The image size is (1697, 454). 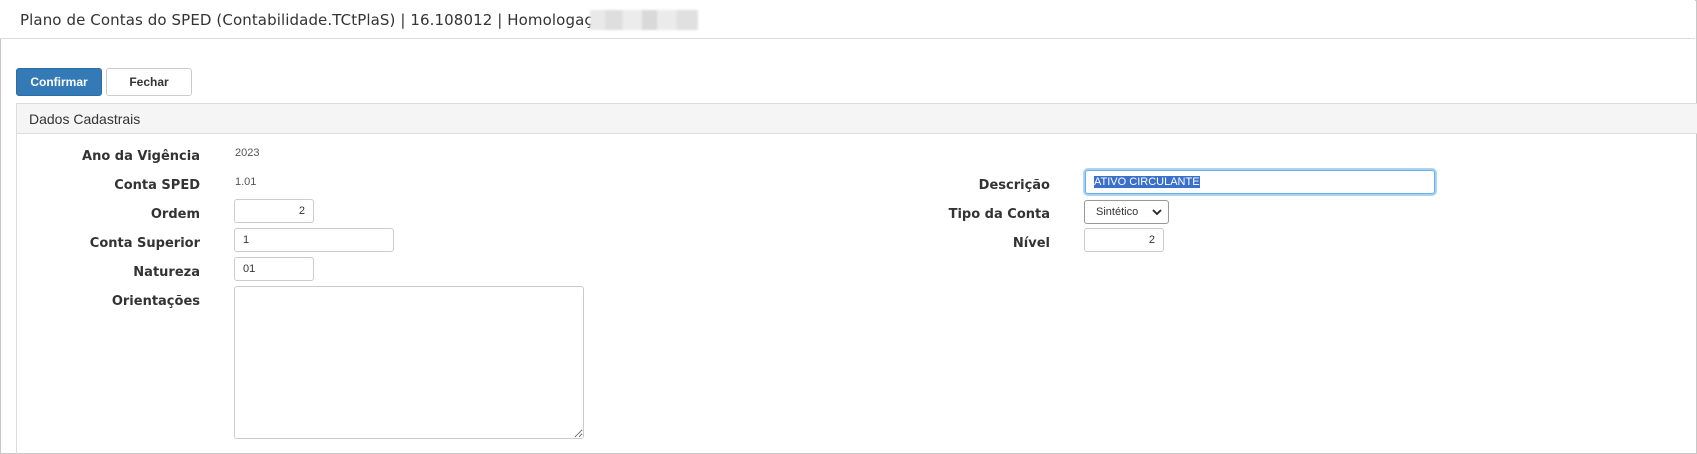 What do you see at coordinates (157, 185) in the screenshot?
I see `conta-sped-label: Conta SPED` at bounding box center [157, 185].